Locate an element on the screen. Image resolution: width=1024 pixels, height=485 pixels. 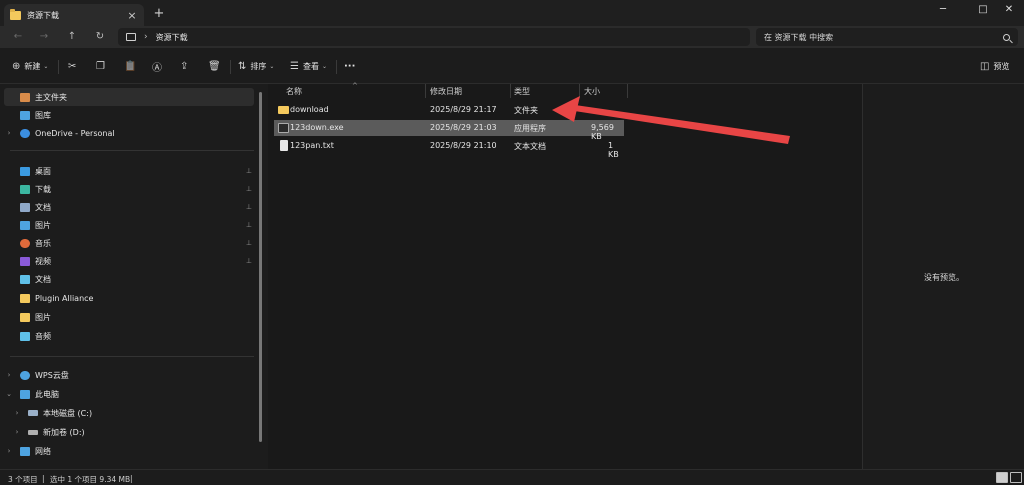
cut-icon: ✂ is located at coordinates (72, 66).